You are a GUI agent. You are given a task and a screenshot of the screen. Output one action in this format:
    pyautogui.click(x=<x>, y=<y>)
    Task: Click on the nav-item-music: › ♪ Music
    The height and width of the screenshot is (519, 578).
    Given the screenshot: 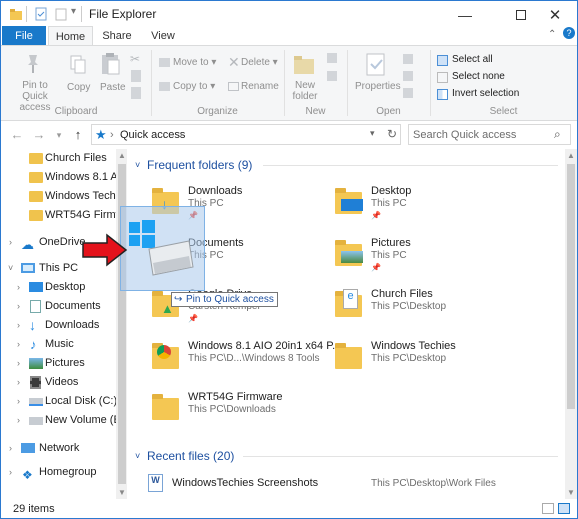 What is the action you would take?
    pyautogui.click(x=58, y=344)
    